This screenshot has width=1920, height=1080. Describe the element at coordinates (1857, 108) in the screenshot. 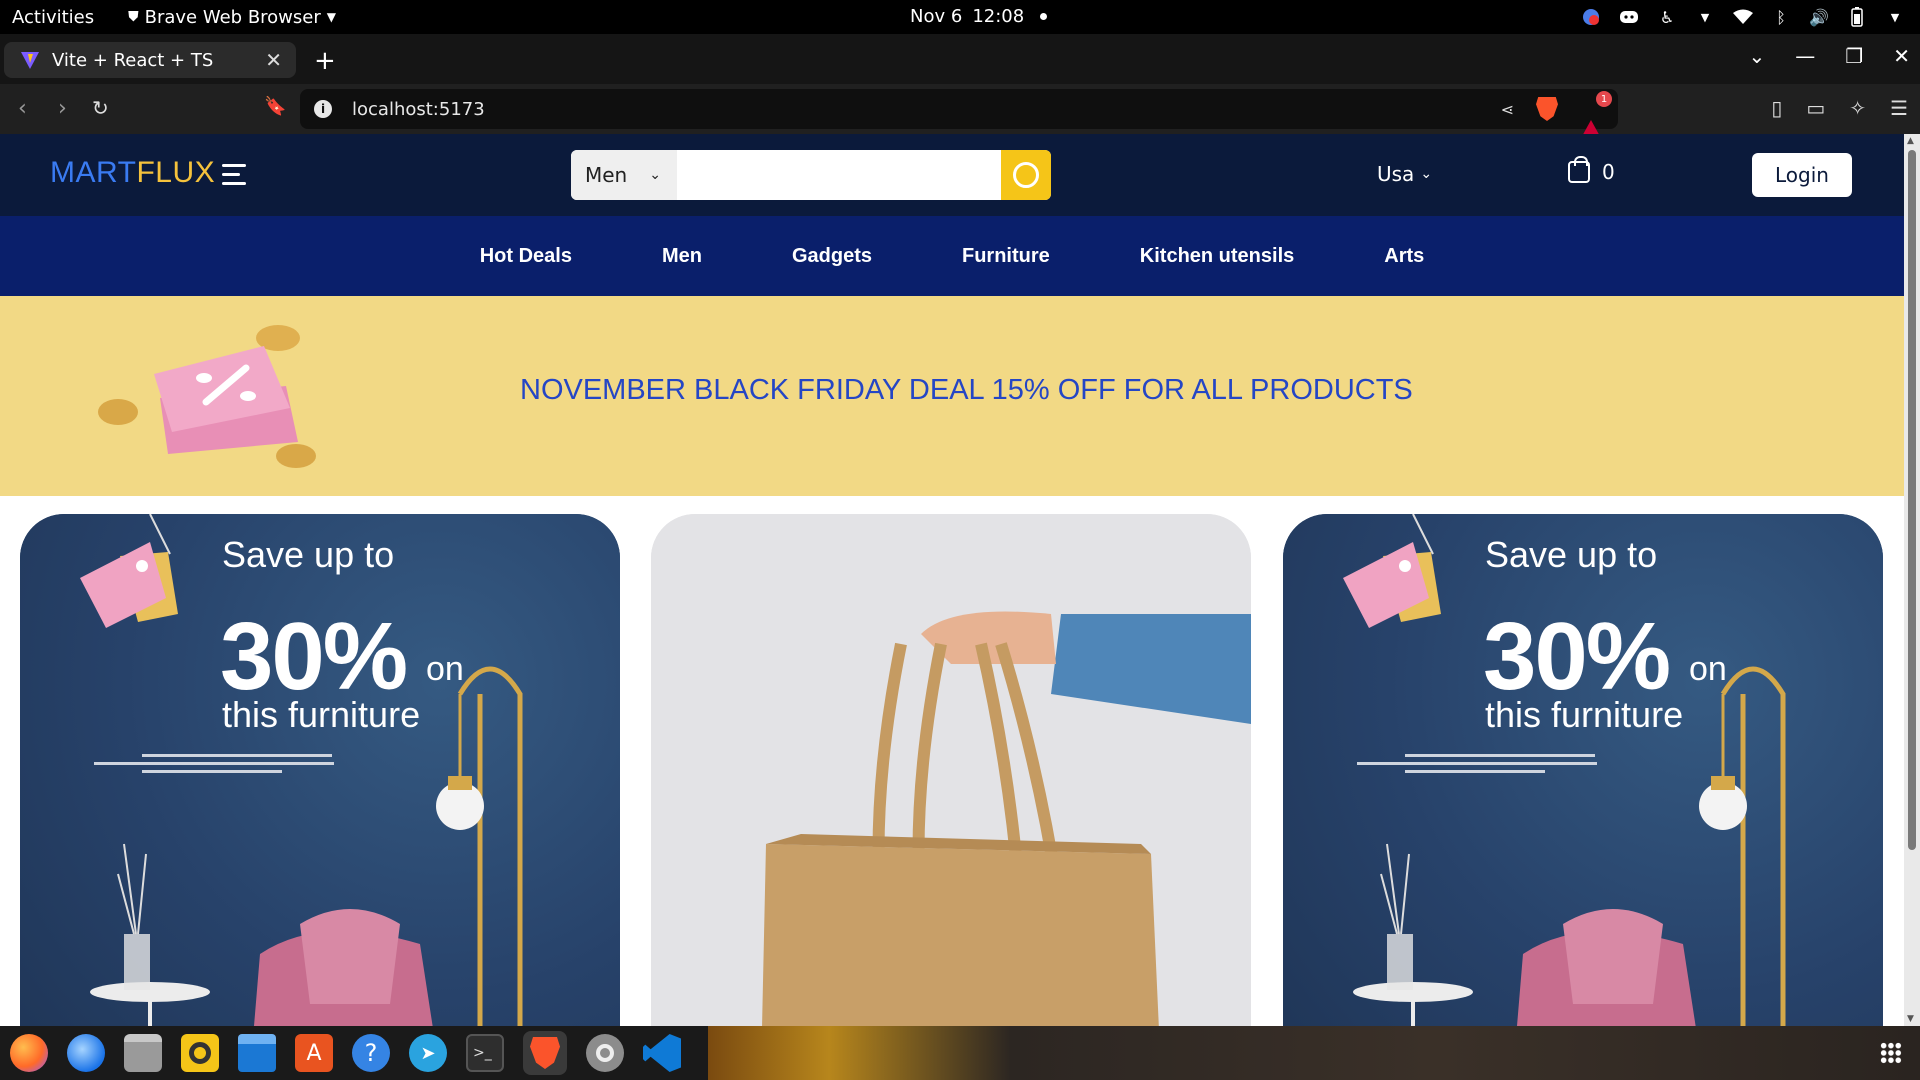

I see `leo-ai-icon: ✧` at that location.